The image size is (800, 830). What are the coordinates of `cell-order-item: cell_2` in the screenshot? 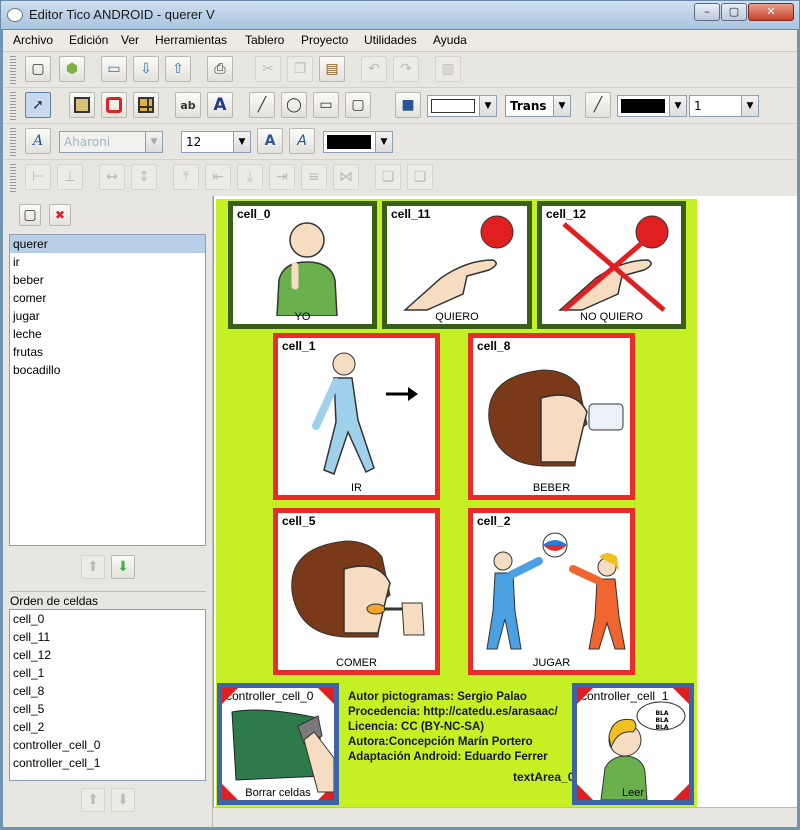 It's located at (107, 727).